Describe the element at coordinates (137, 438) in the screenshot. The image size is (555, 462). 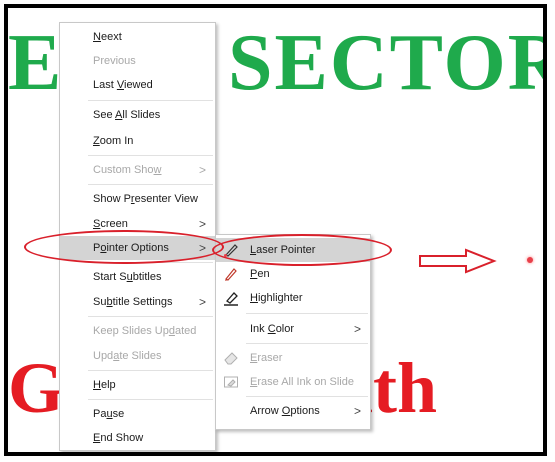
I see `menu-item-end-show: End Show` at that location.